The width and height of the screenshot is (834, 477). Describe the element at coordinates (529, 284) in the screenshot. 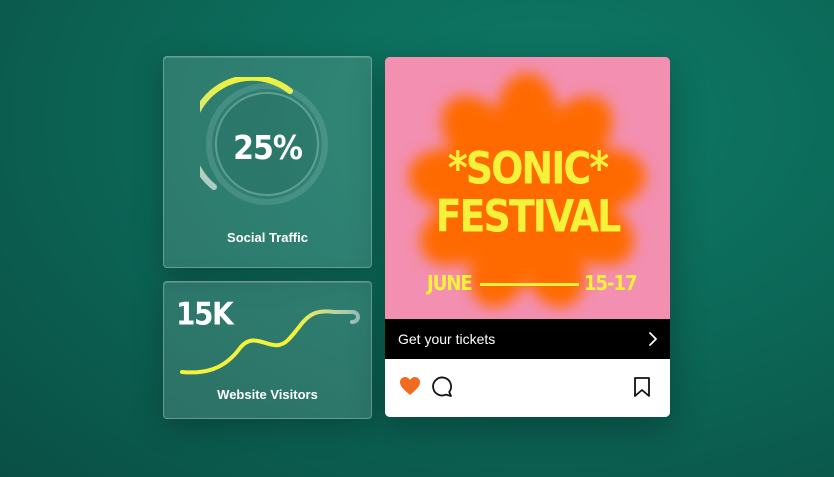

I see `poster-date-divider` at that location.